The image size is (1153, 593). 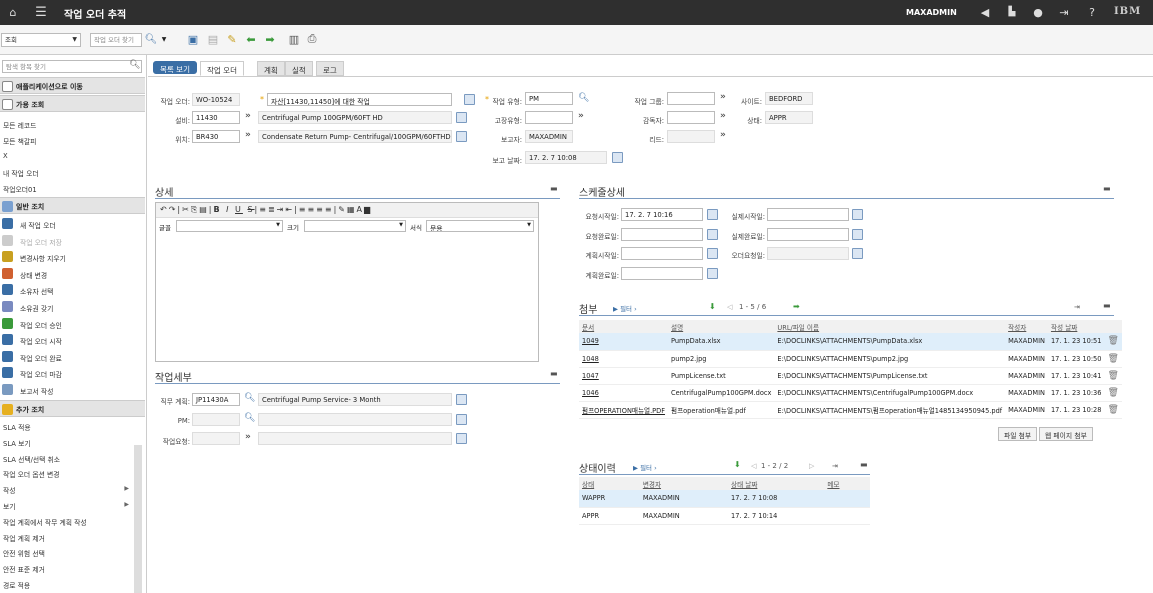 What do you see at coordinates (249, 418) in the screenshot?
I see `search-icon: 🔍︎` at bounding box center [249, 418].